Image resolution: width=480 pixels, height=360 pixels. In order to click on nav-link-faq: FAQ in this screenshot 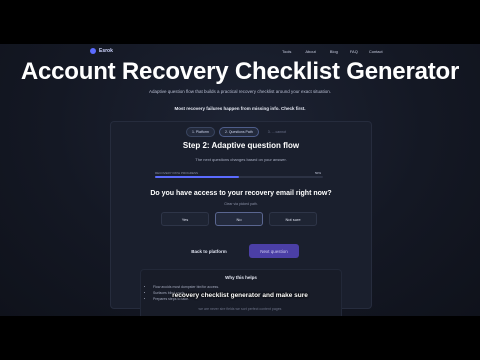, I will do `click(354, 51)`.